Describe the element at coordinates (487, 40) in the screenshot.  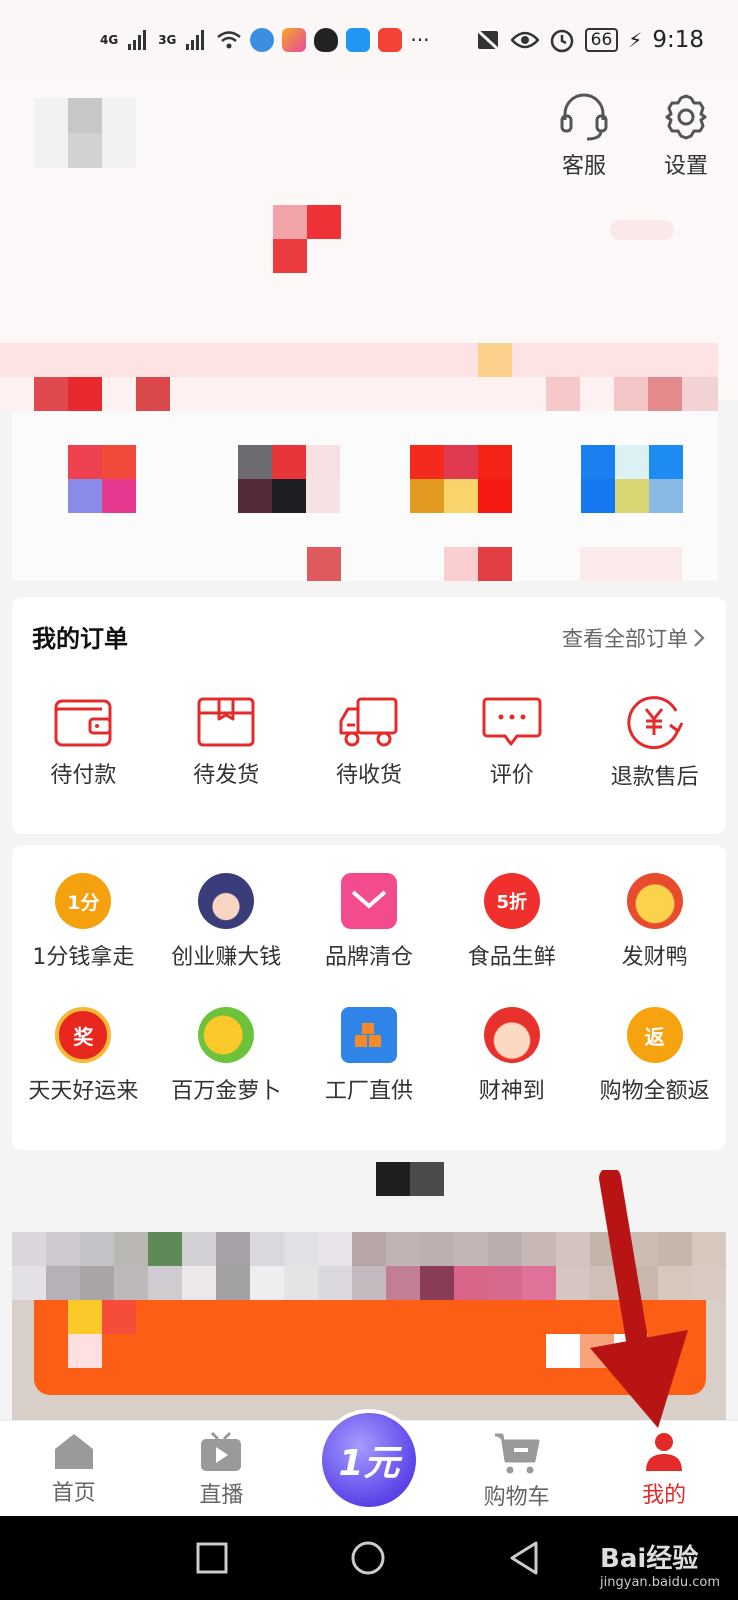
I see `no-sim-icon` at that location.